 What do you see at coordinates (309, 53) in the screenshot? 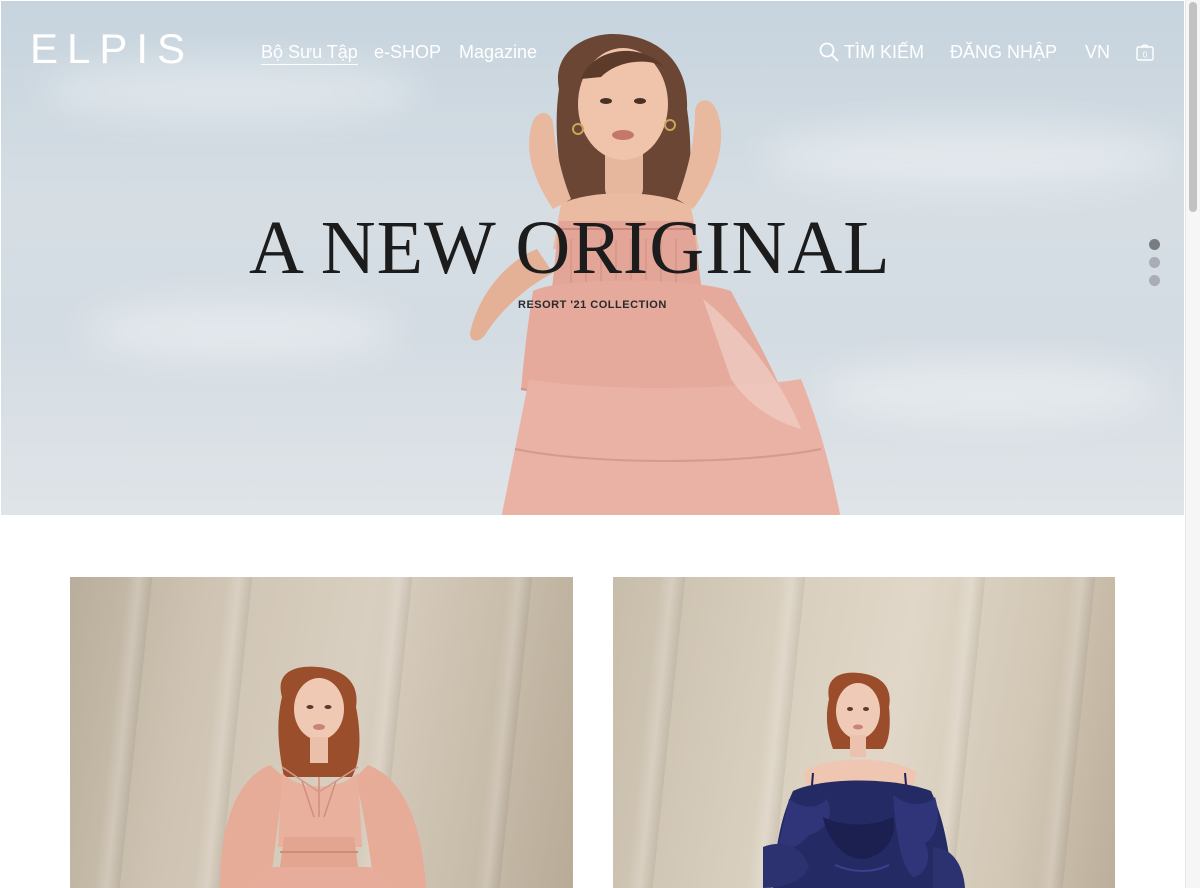
I see `nav-link-collections: Bộ Sưu Tập` at bounding box center [309, 53].